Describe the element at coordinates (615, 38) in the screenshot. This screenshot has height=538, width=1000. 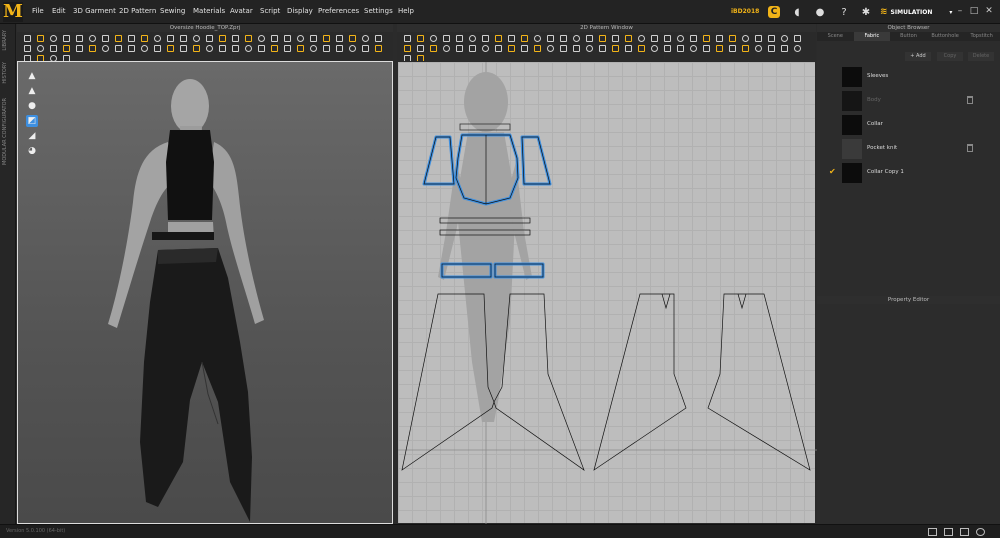
I see `pattern-tool-17-icon` at that location.